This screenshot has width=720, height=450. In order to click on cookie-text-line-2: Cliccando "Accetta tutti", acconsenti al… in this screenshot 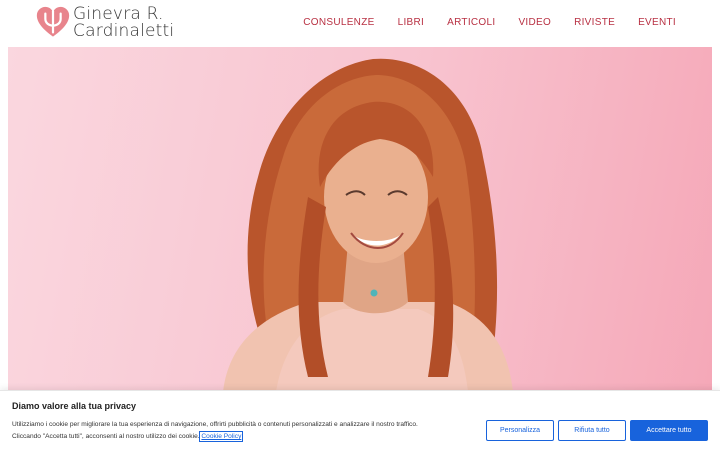, I will do `click(242, 437)`.